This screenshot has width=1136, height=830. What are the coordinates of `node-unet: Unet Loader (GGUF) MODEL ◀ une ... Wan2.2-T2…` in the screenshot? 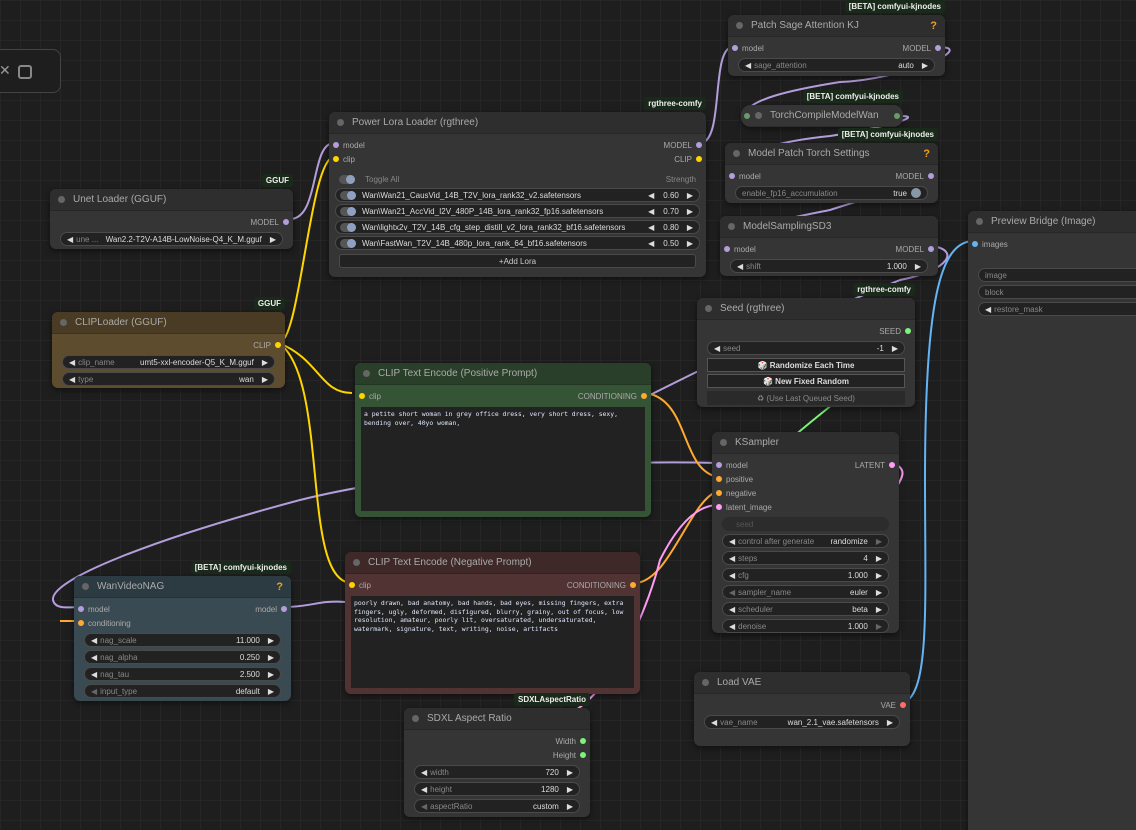 It's located at (171, 219).